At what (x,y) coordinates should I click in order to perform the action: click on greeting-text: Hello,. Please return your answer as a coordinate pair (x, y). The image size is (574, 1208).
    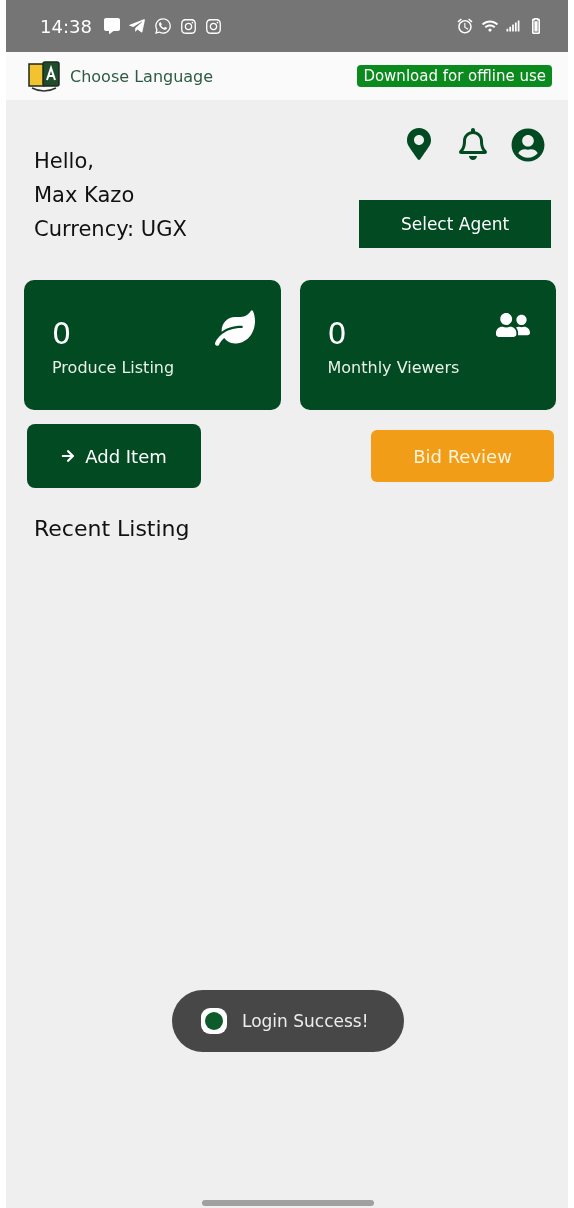
    Looking at the image, I should click on (64, 161).